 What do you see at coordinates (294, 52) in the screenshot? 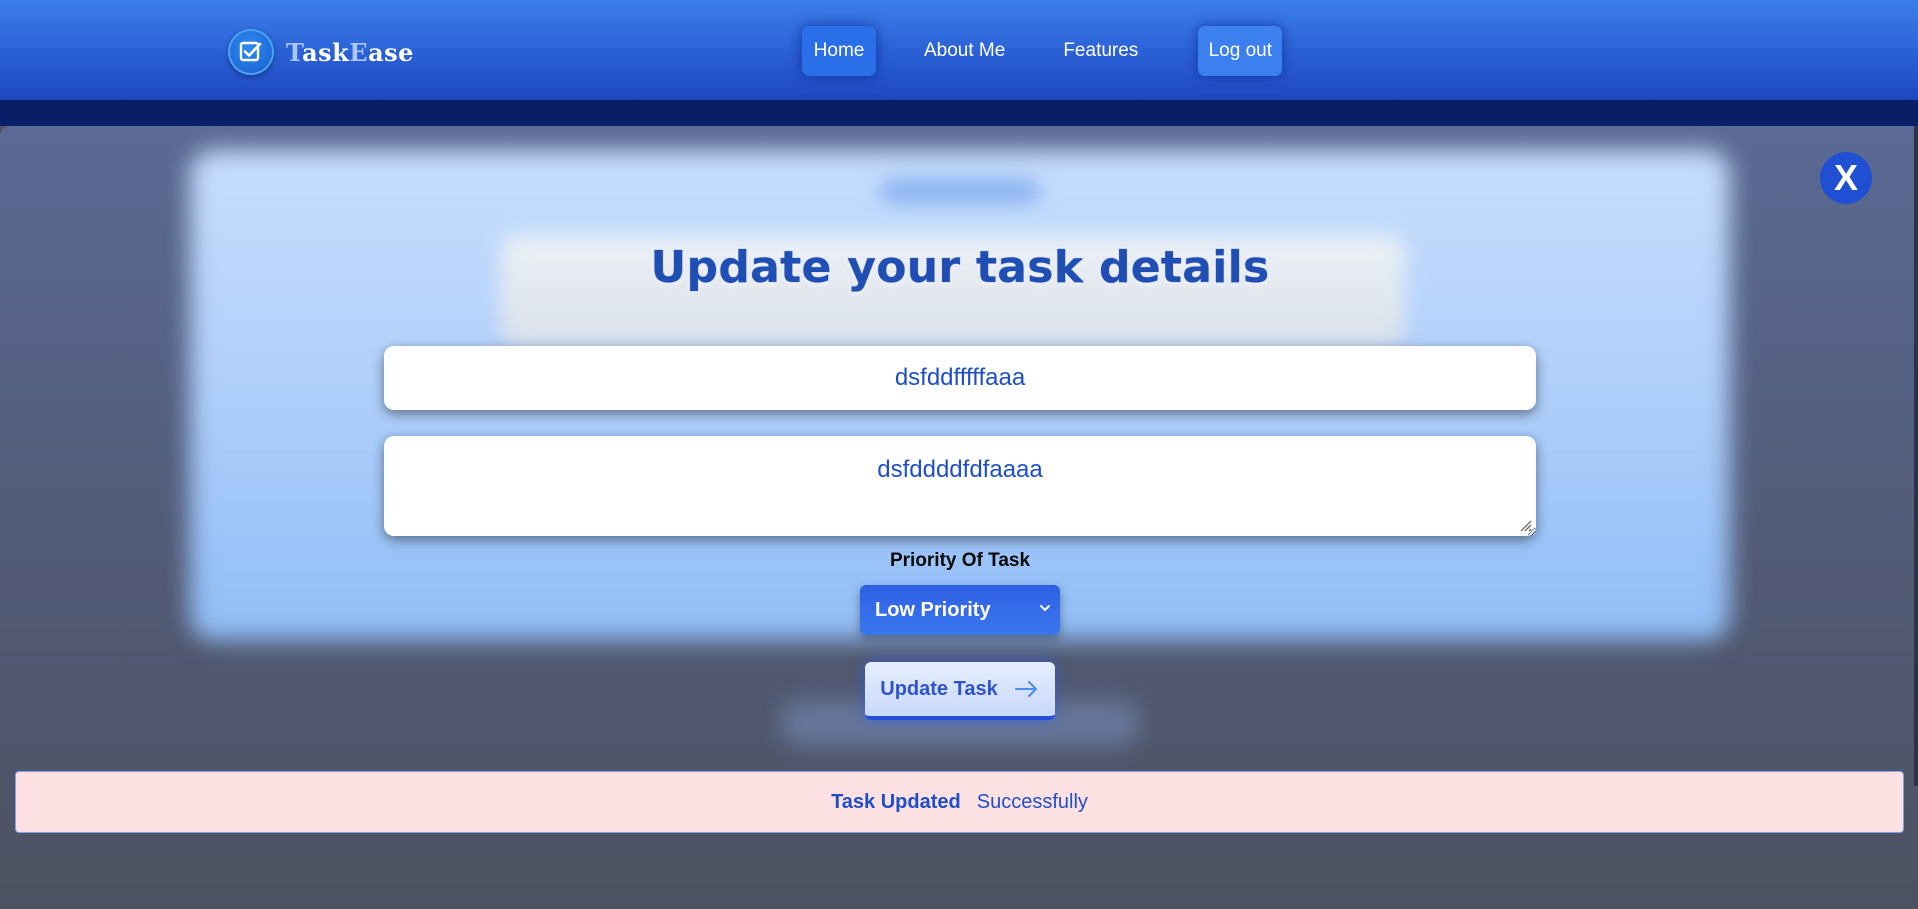
I see `brand-letter-t: T` at bounding box center [294, 52].